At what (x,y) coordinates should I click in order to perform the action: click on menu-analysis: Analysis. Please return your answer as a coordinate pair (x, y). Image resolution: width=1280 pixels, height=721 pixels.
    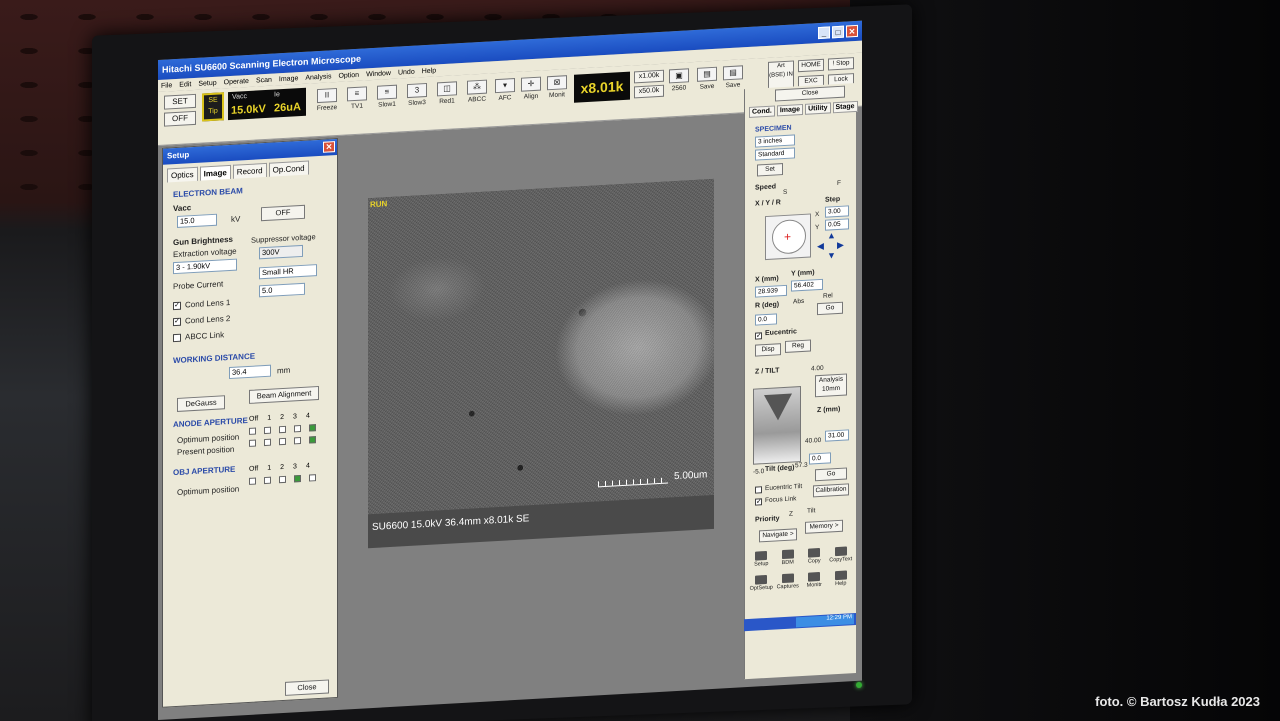
    Looking at the image, I should click on (318, 77).